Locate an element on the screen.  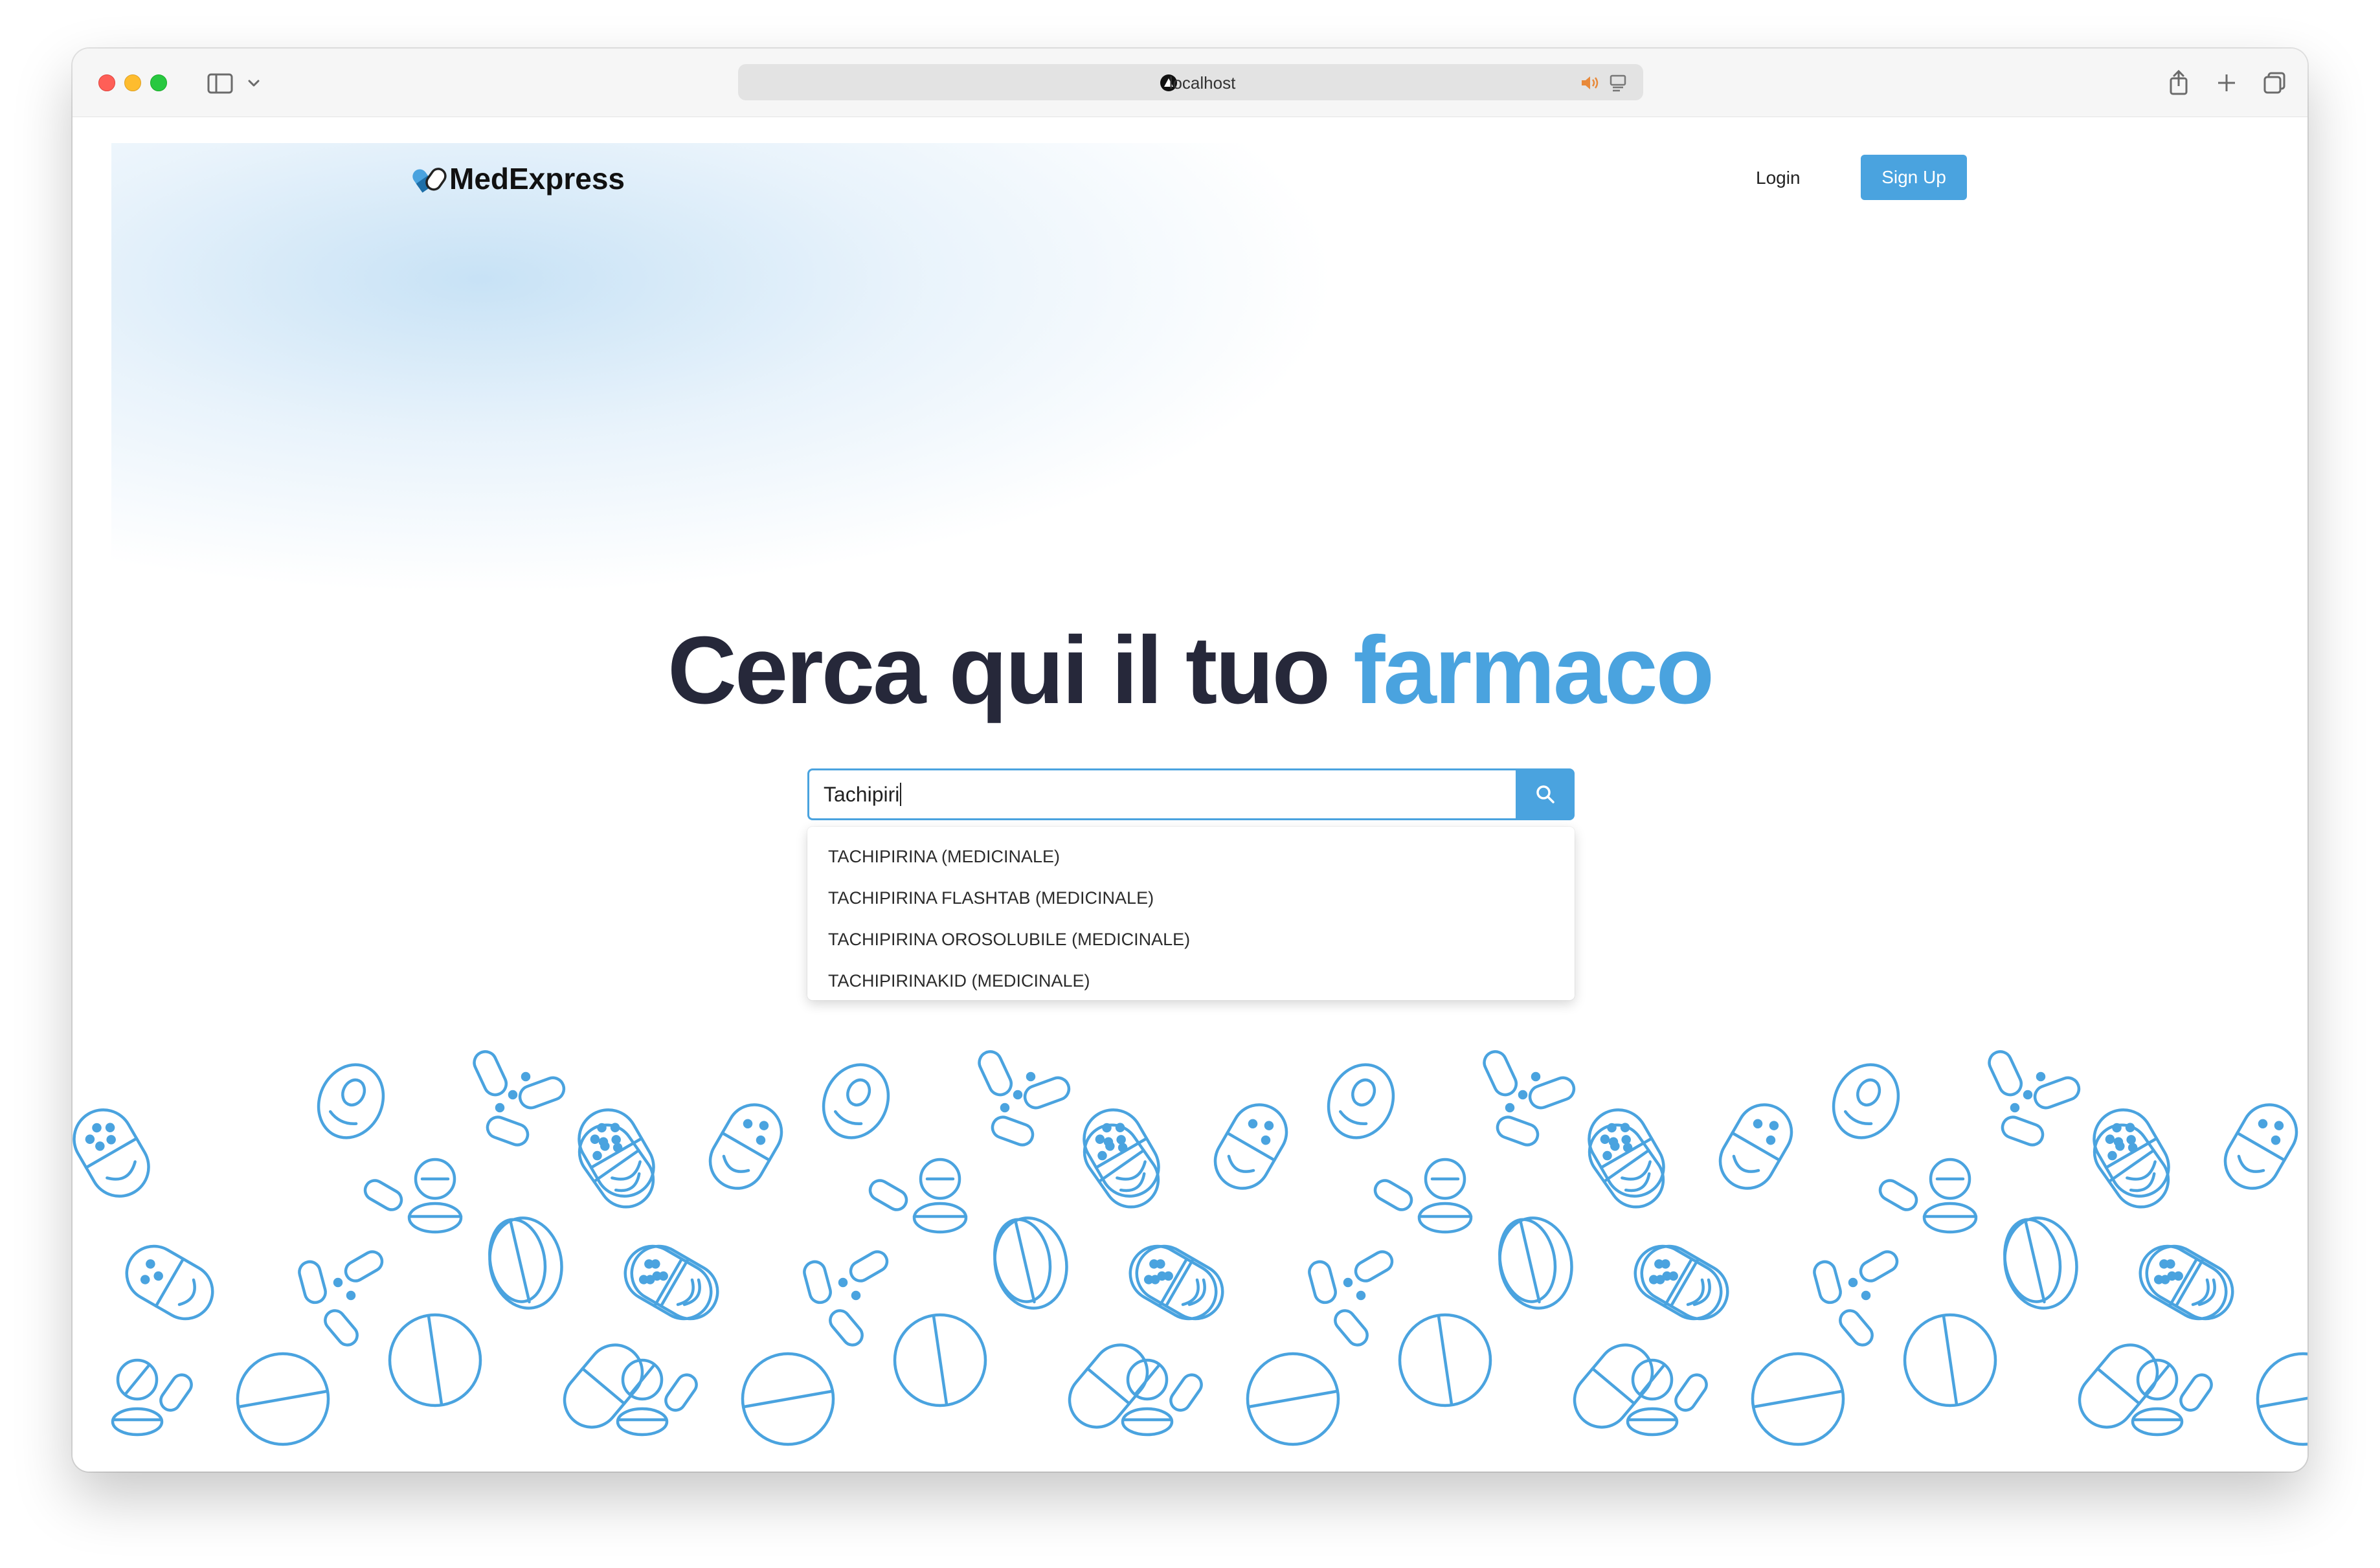
suggestion-item: TACHIPIRINA FLASHTAB (MEDICINALE) is located at coordinates (1191, 898).